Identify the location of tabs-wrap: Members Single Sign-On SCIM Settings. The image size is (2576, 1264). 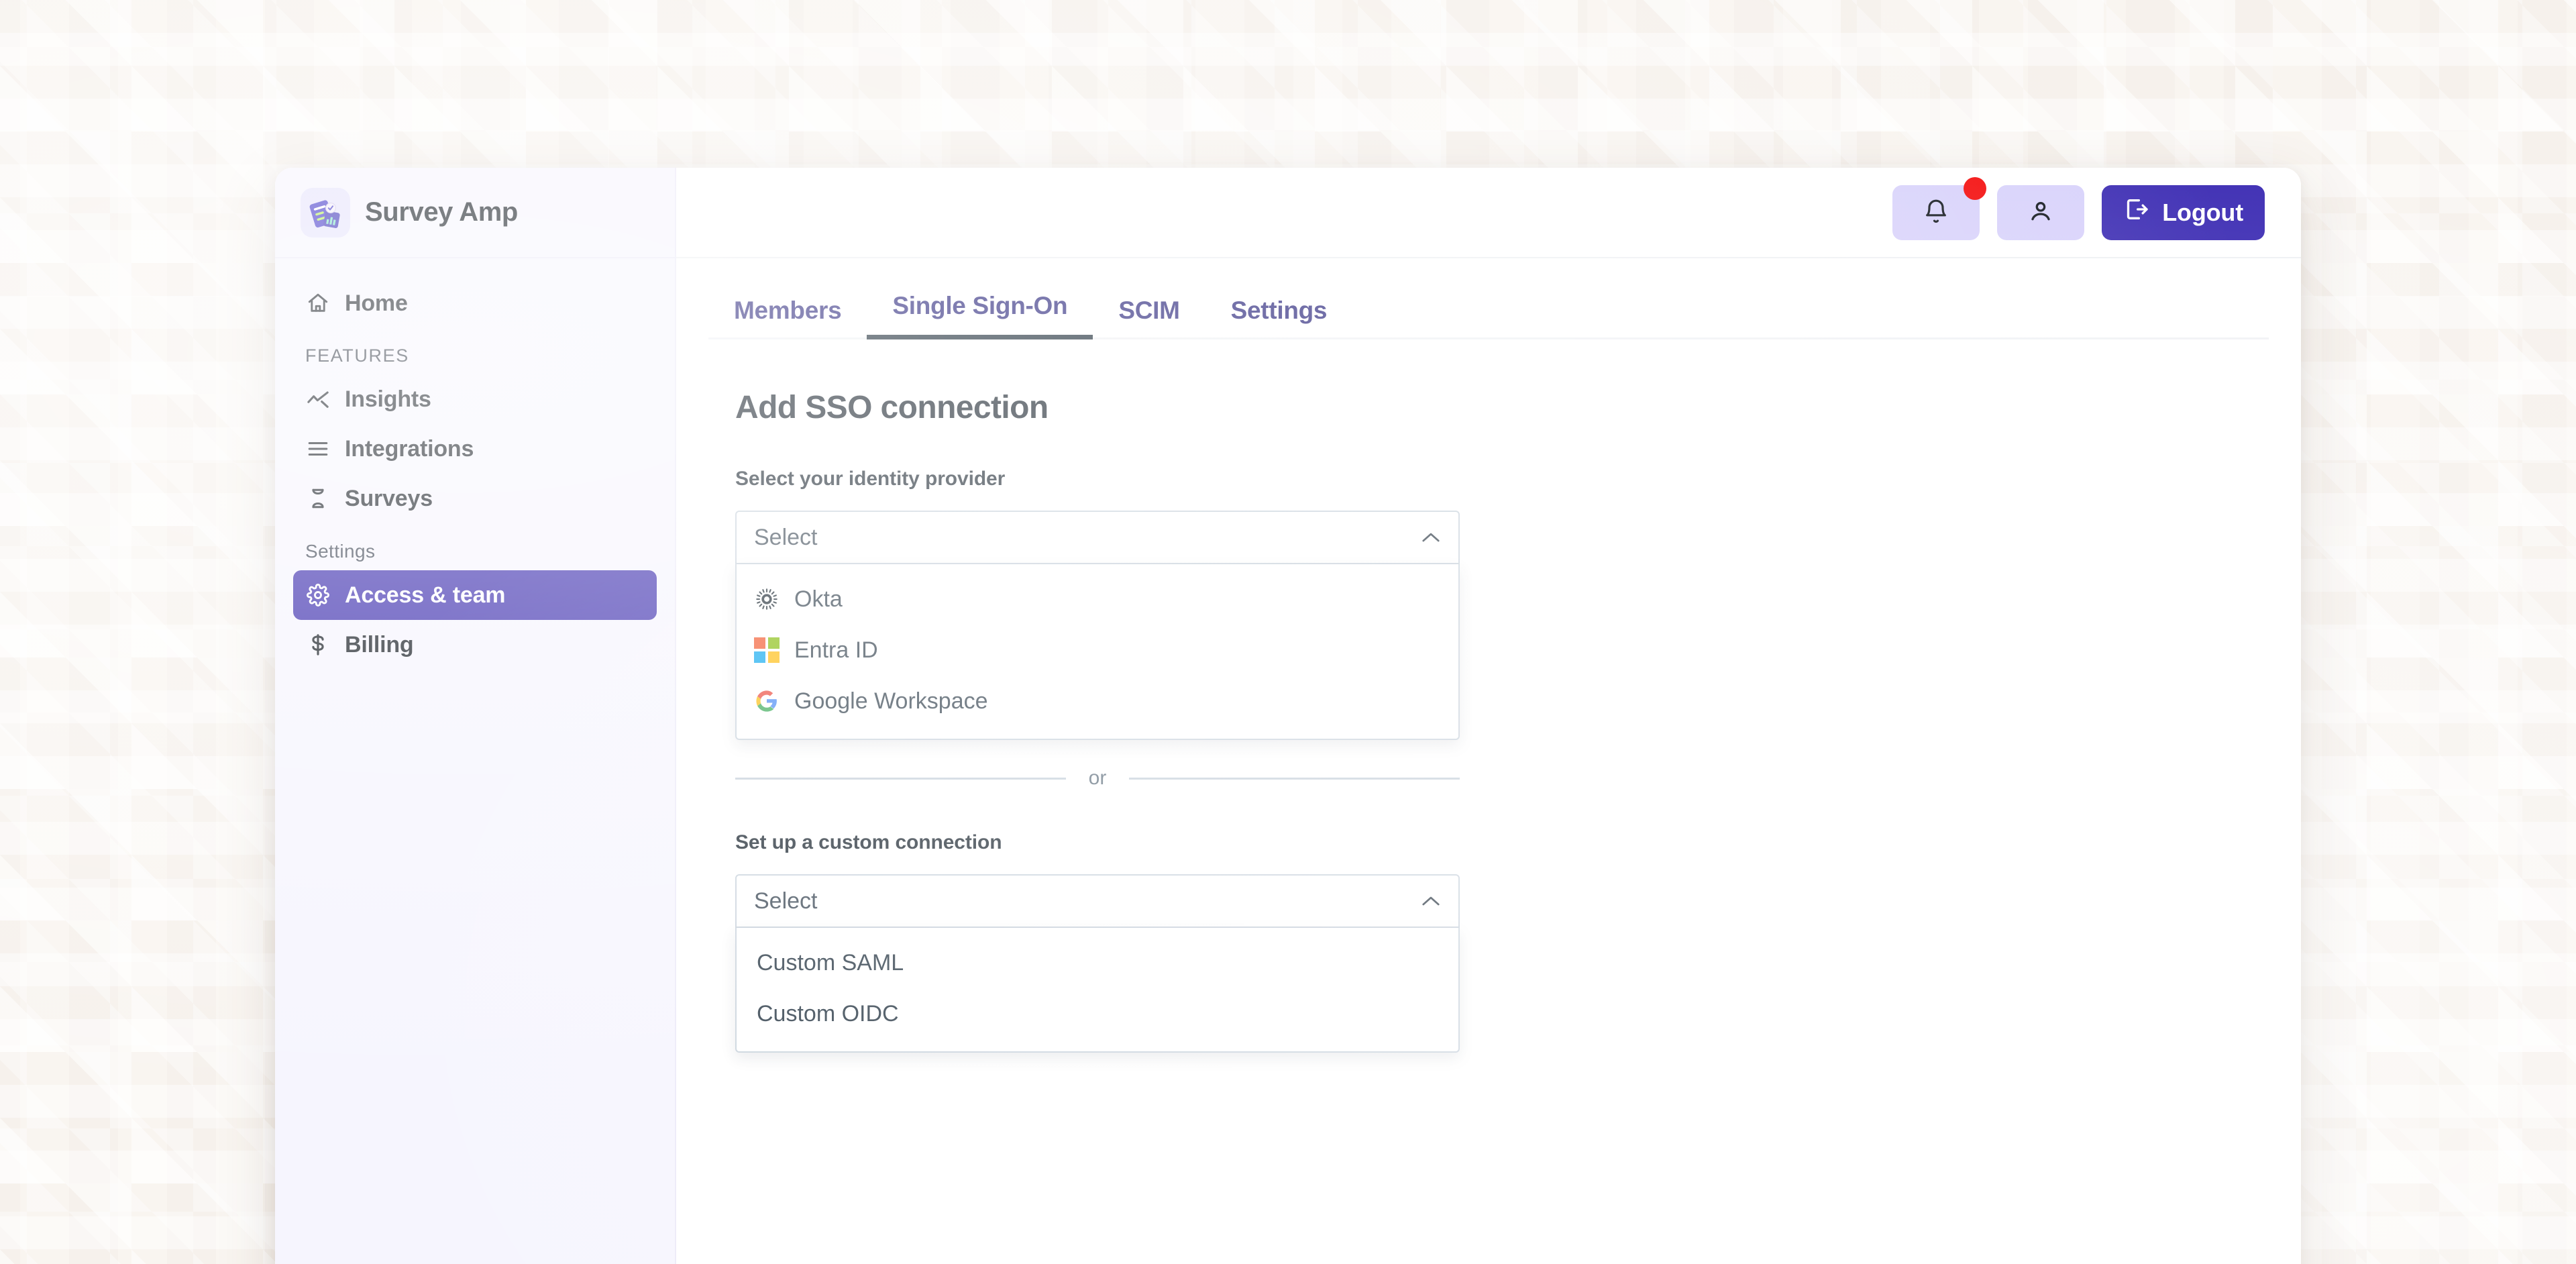
(1488, 298).